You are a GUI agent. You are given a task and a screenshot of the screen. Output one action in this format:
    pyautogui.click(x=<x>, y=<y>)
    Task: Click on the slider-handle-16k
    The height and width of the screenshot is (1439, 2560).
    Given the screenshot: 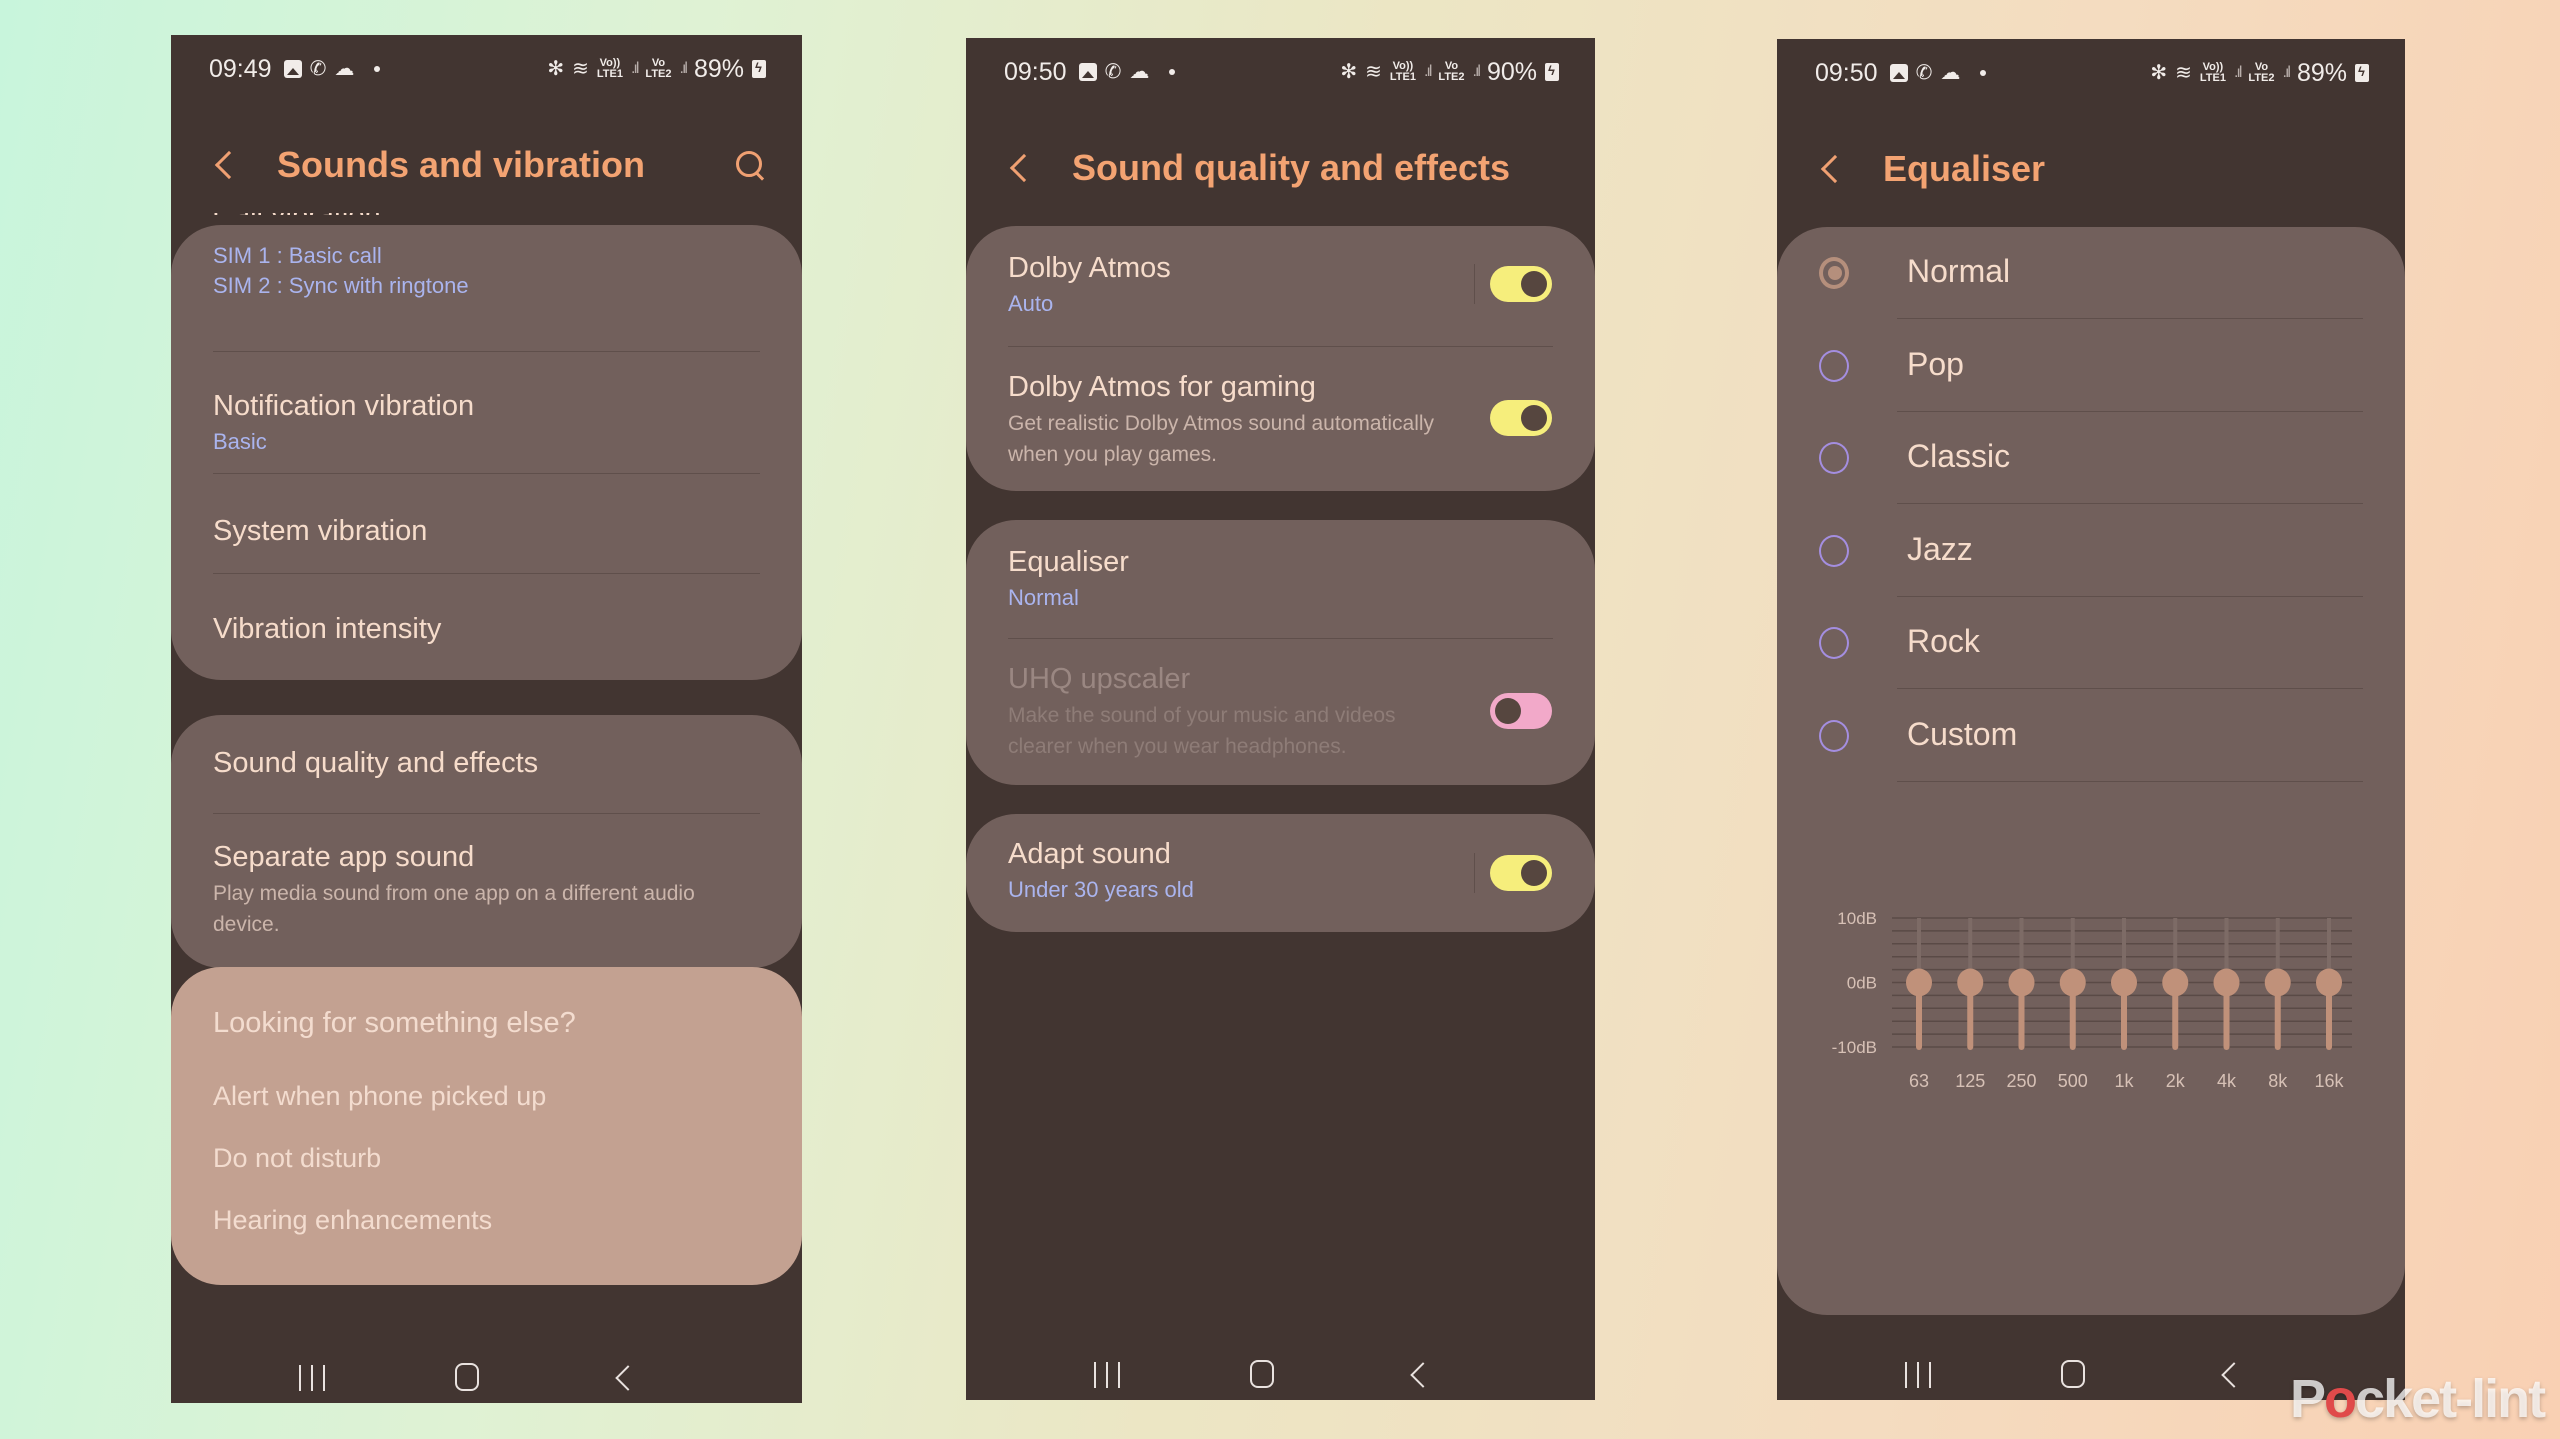 What is the action you would take?
    pyautogui.click(x=2329, y=982)
    